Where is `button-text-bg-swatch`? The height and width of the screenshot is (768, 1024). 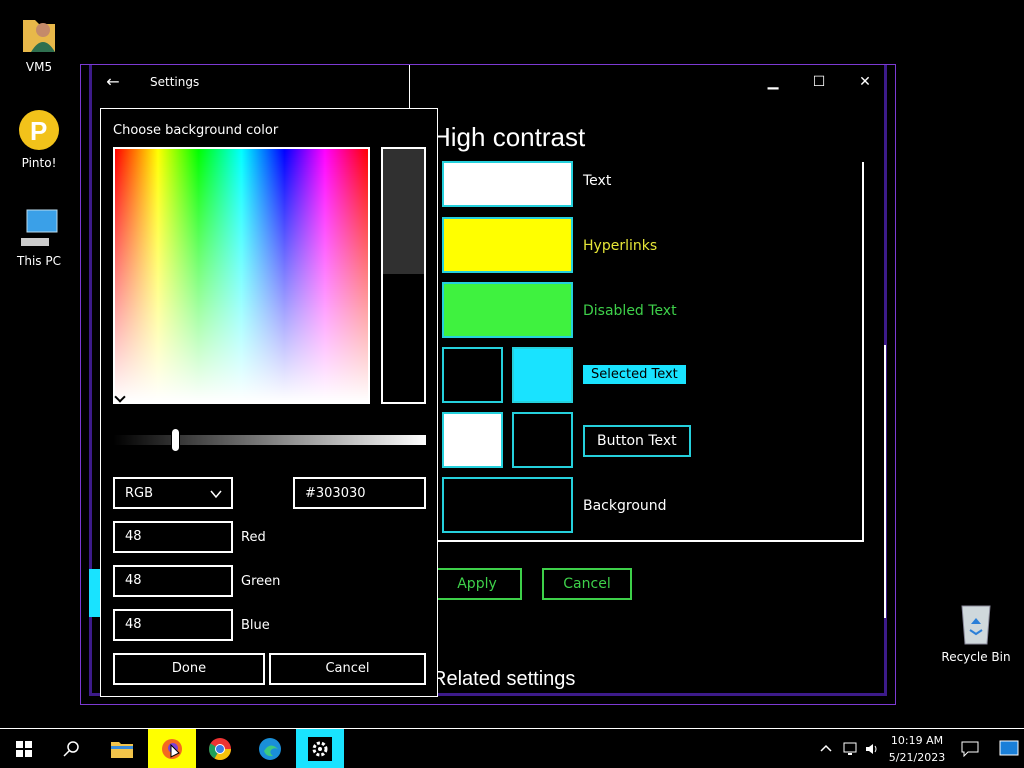
button-text-bg-swatch is located at coordinates (472, 440).